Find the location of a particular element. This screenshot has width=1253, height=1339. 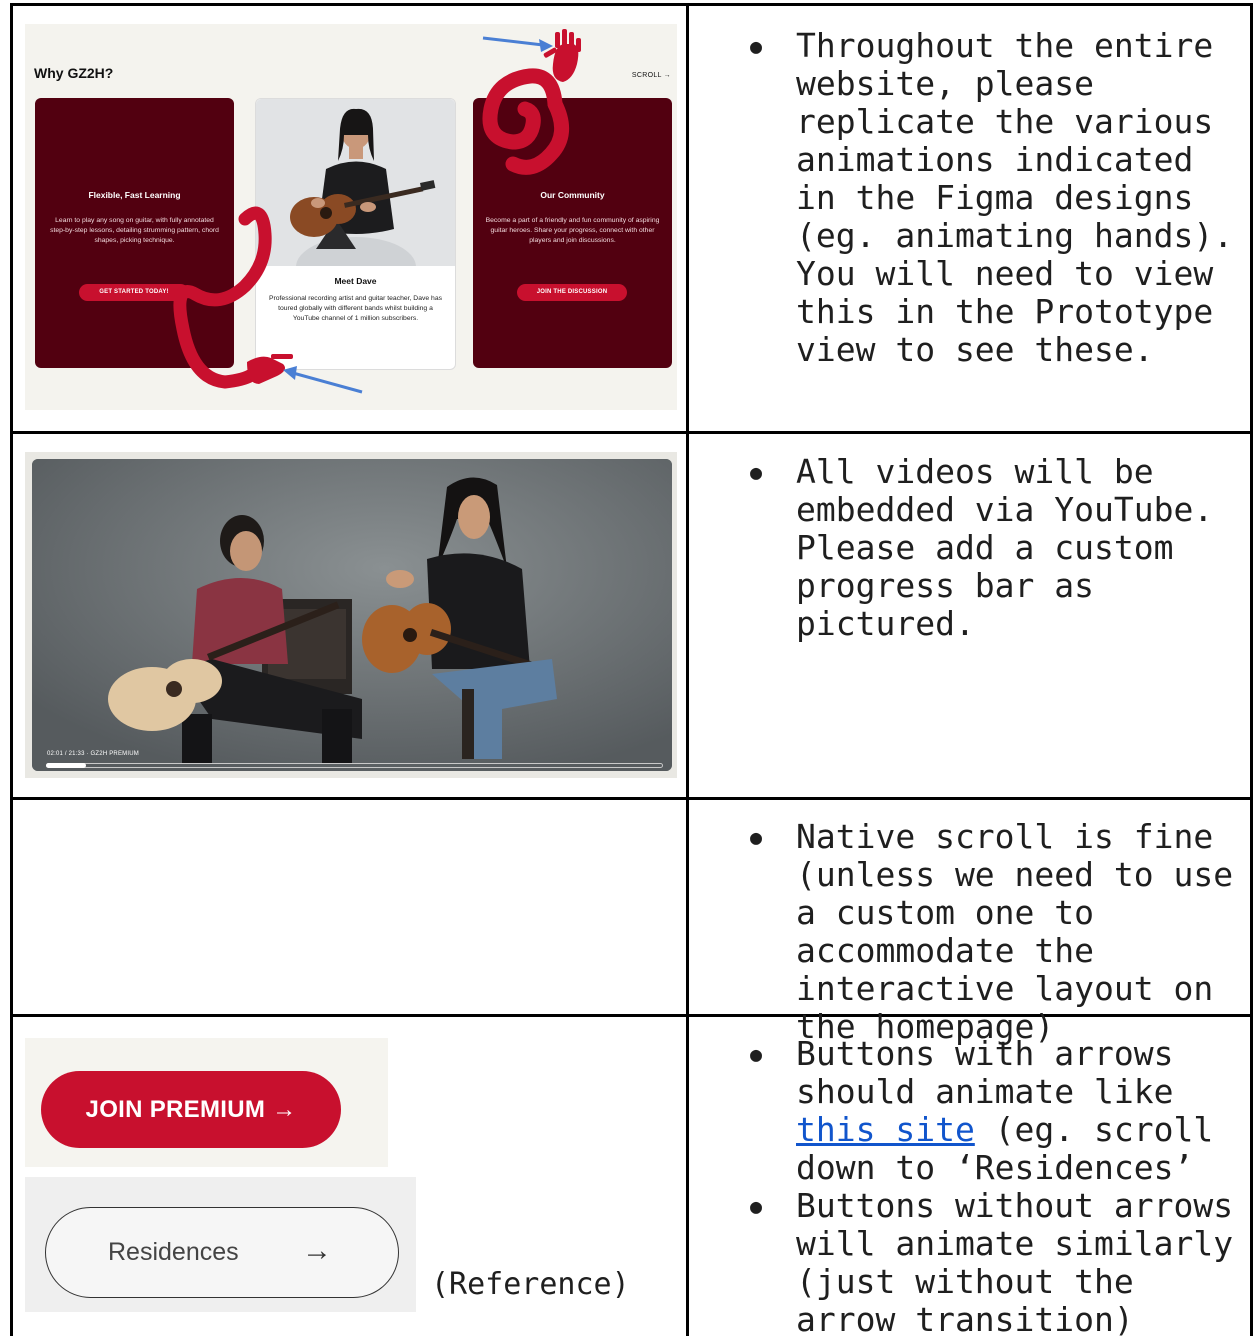

video-player: 02:01 / 21:33 · GZ2H PREMIUM is located at coordinates (351, 615).